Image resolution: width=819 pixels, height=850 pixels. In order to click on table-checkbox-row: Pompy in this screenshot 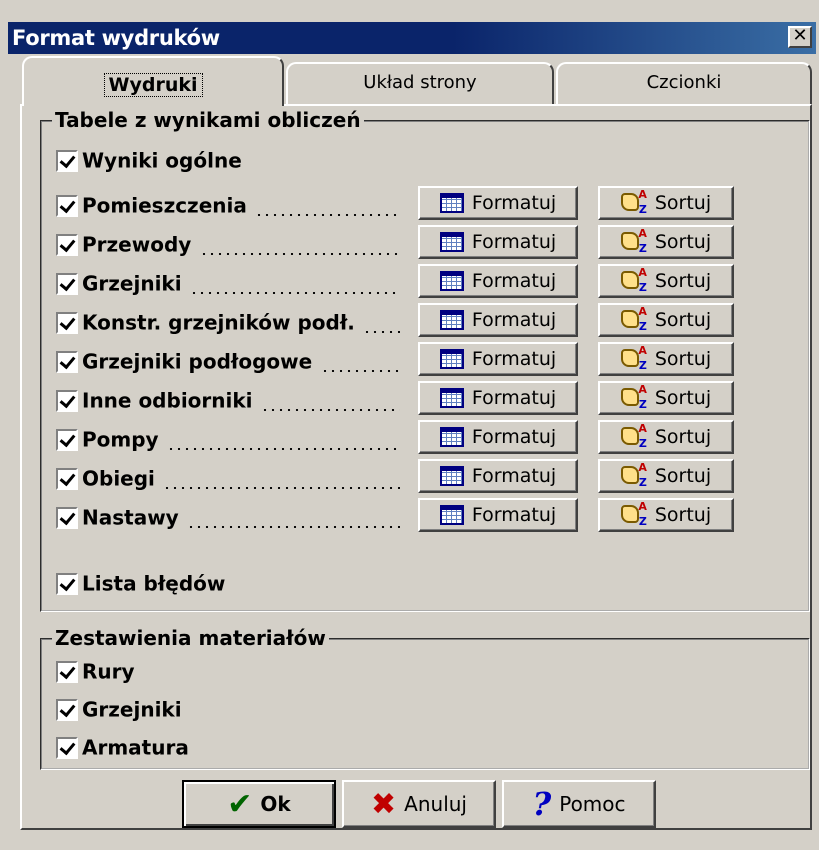, I will do `click(107, 440)`.